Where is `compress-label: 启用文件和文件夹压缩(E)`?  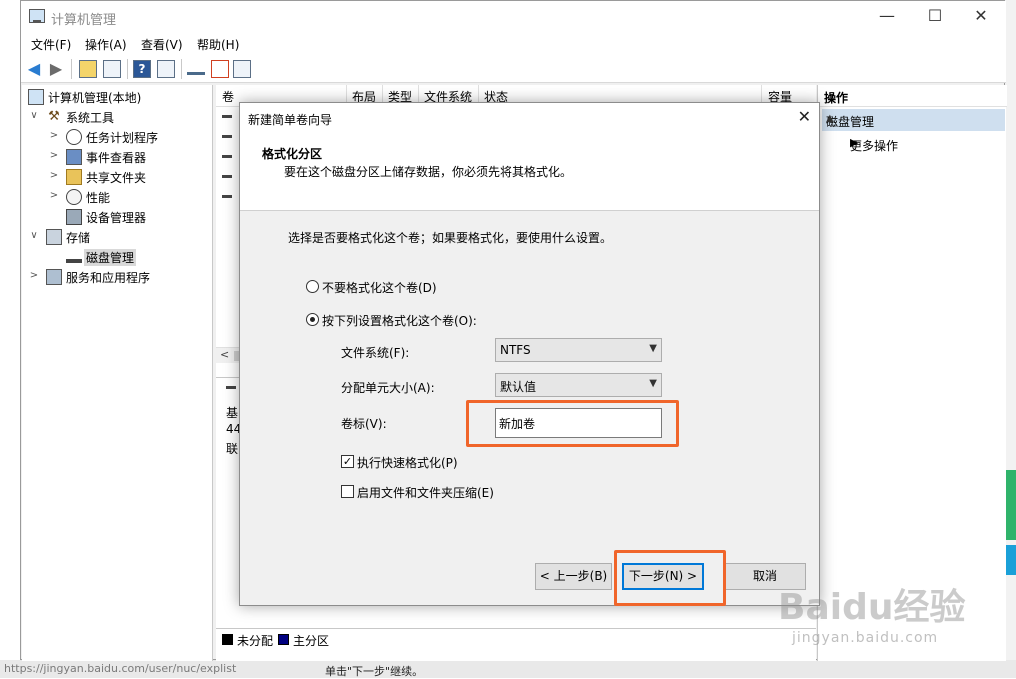
compress-label: 启用文件和文件夹压缩(E) is located at coordinates (425, 492).